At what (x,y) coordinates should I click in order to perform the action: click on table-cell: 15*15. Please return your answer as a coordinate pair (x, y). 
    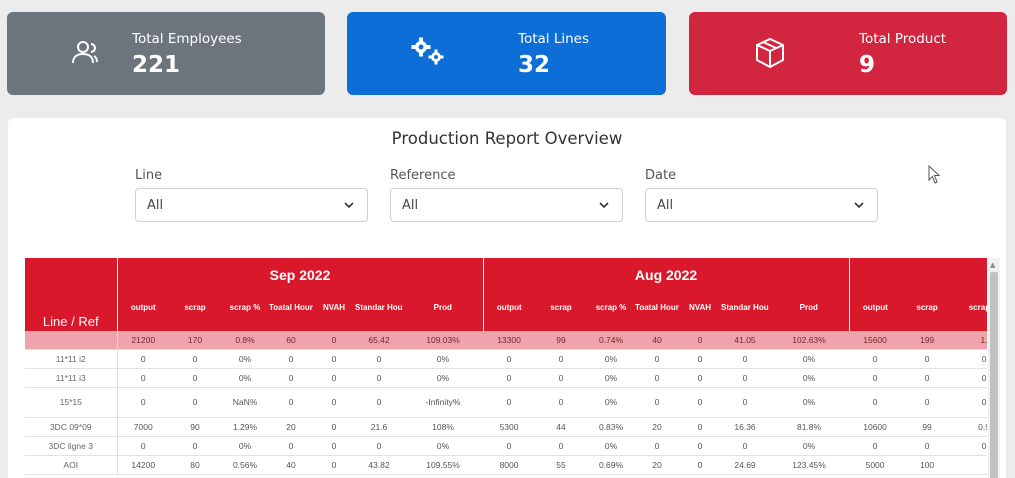
    Looking at the image, I should click on (71, 402).